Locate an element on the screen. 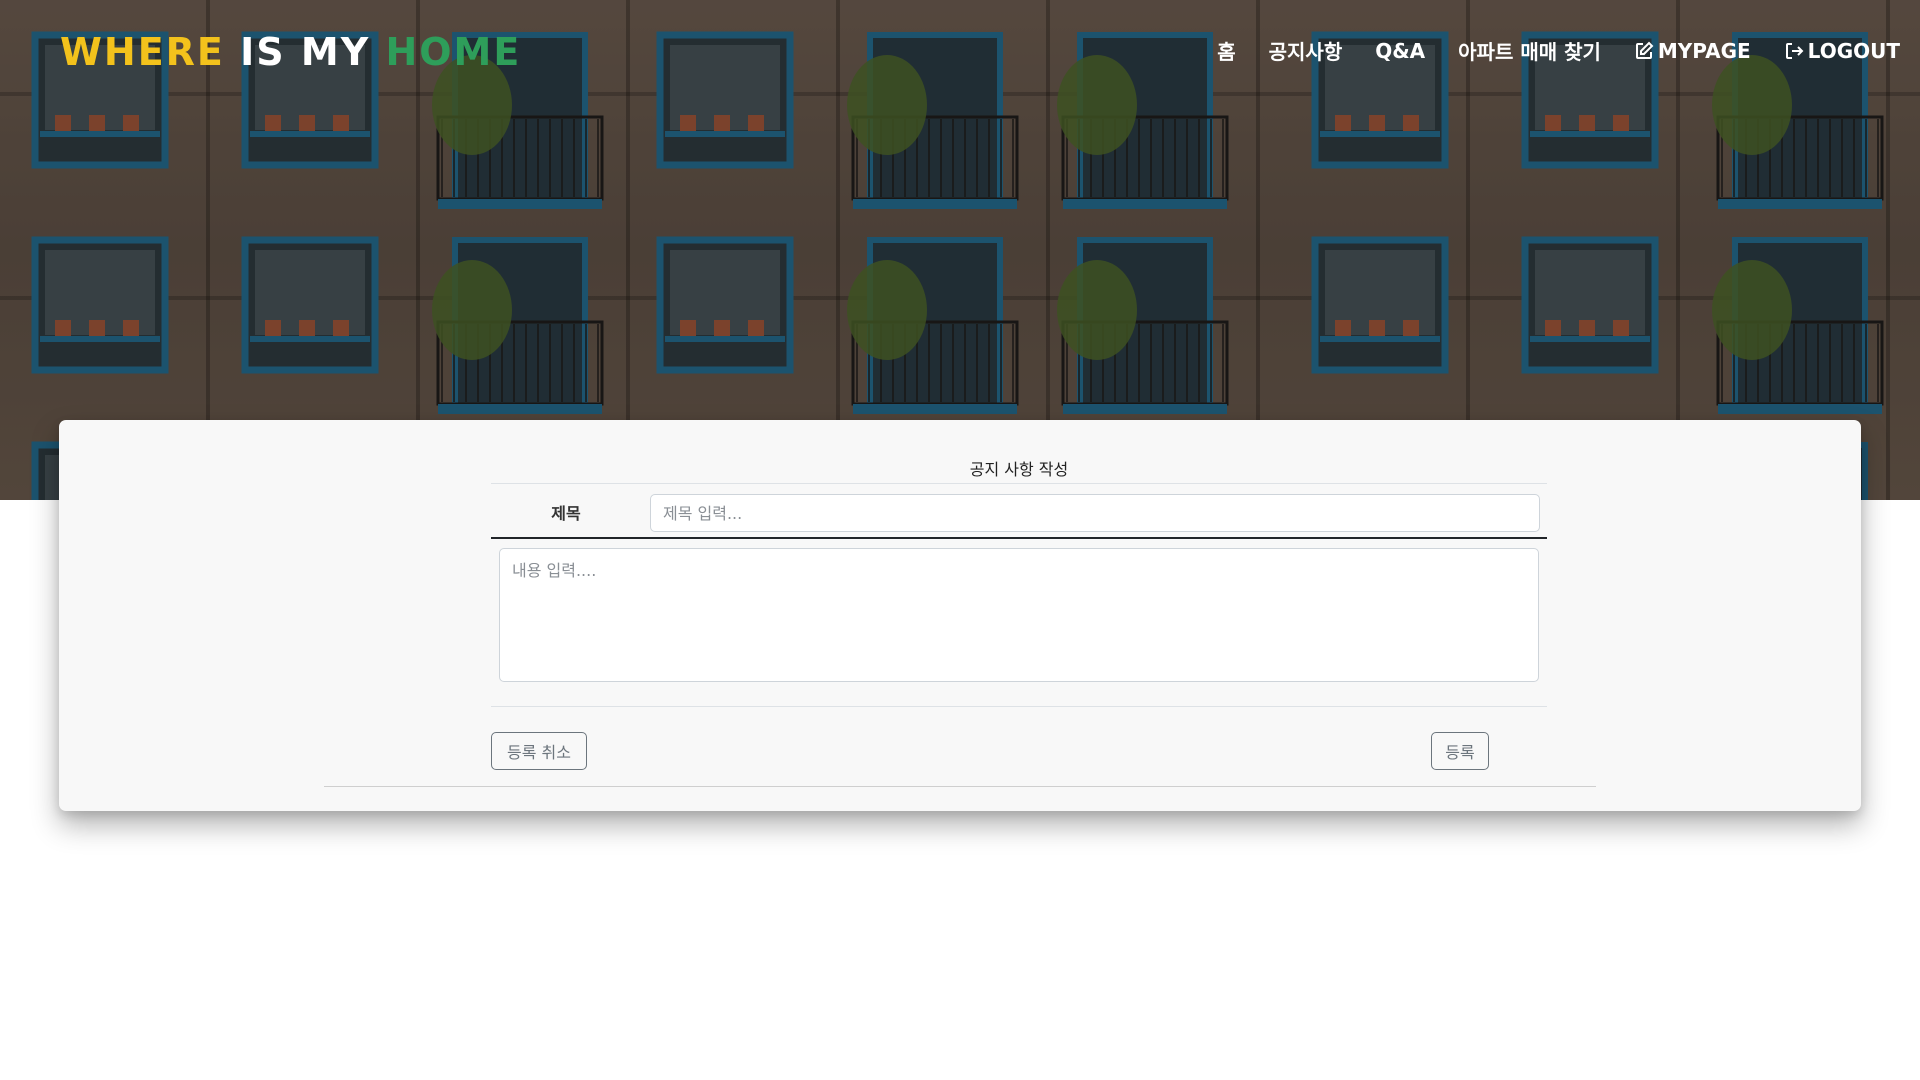 This screenshot has width=1920, height=1080. main-nav: 홈 공지사항 Q&A 아파트 매매 찾기 MYPAGE LOGOUT is located at coordinates (1558, 50).